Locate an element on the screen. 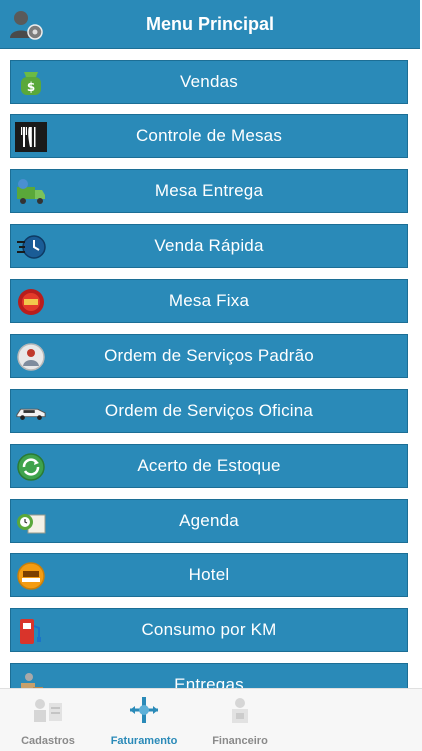 This screenshot has width=422, height=751. page-title: Menu Principal is located at coordinates (210, 24).